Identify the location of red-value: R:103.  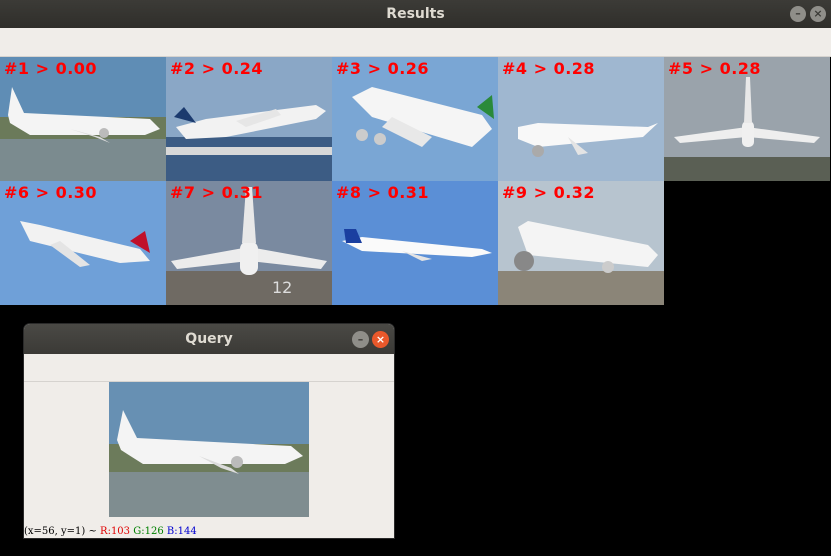
(115, 531).